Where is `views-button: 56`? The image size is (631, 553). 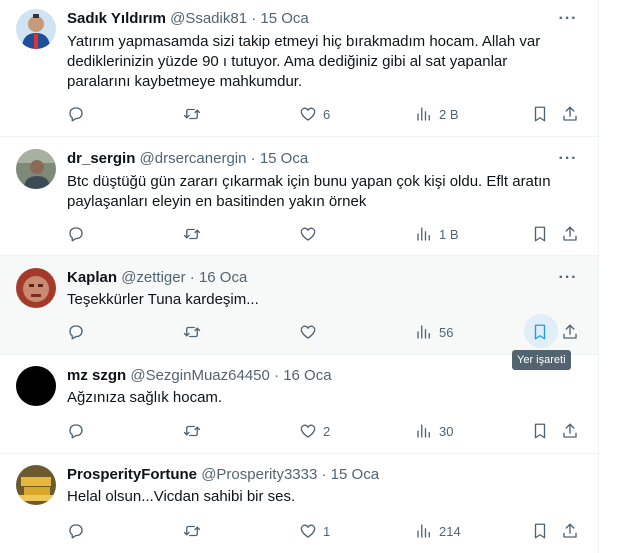 views-button: 56 is located at coordinates (434, 332).